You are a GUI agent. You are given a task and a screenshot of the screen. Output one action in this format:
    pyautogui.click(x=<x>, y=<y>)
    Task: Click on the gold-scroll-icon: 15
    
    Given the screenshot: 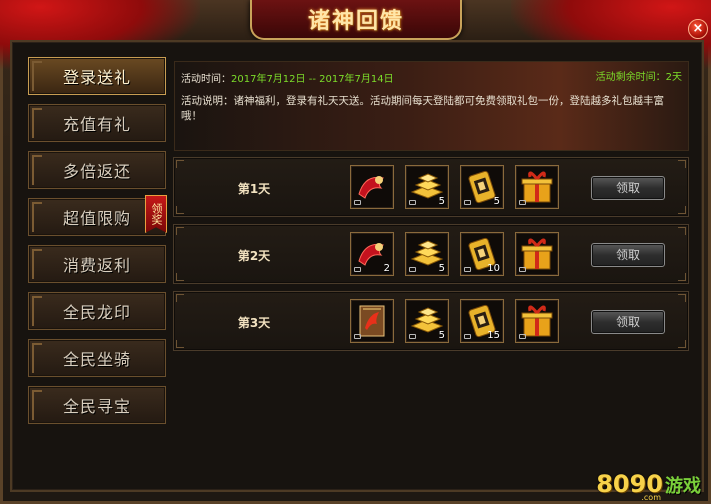 What is the action you would take?
    pyautogui.click(x=482, y=321)
    